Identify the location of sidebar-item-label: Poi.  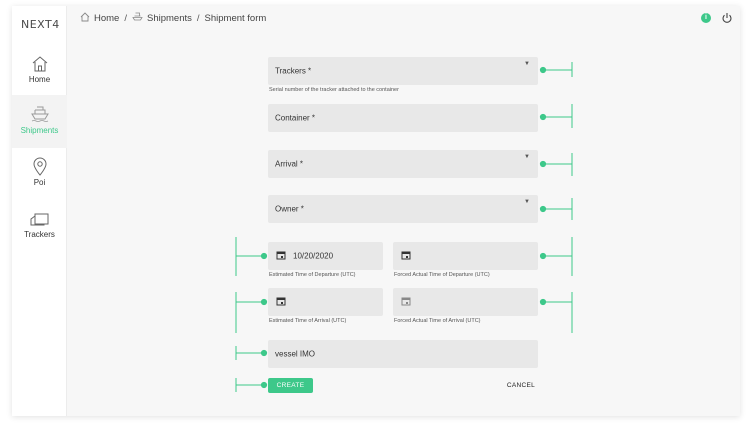
(39, 182).